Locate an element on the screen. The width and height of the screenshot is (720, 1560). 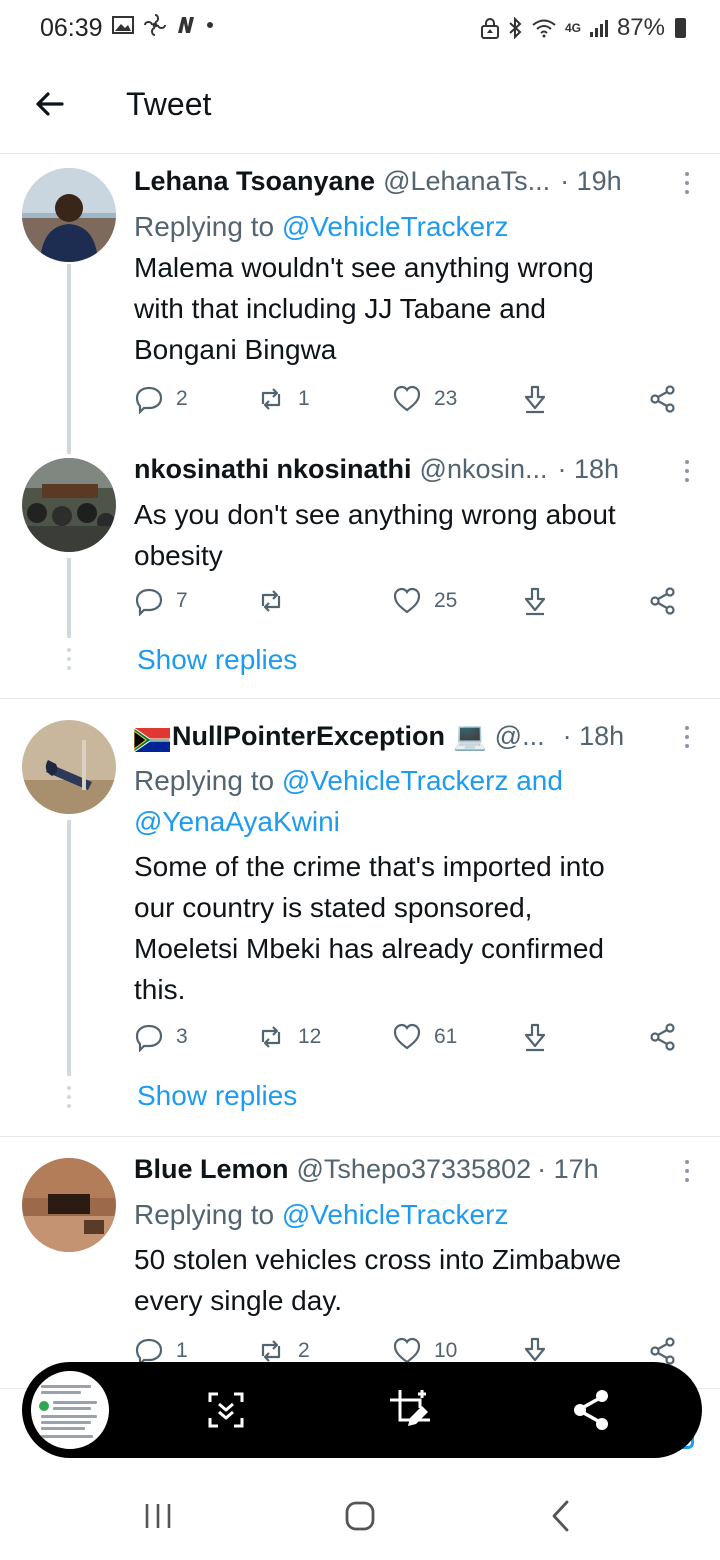
author-name: Lehana Tsoanyane is located at coordinates (254, 181).